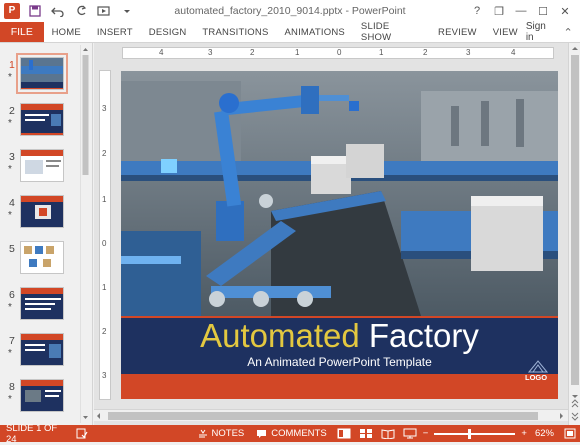 The height and width of the screenshot is (445, 580). Describe the element at coordinates (12, 203) in the screenshot. I see `thumbnail-number: 4` at that location.